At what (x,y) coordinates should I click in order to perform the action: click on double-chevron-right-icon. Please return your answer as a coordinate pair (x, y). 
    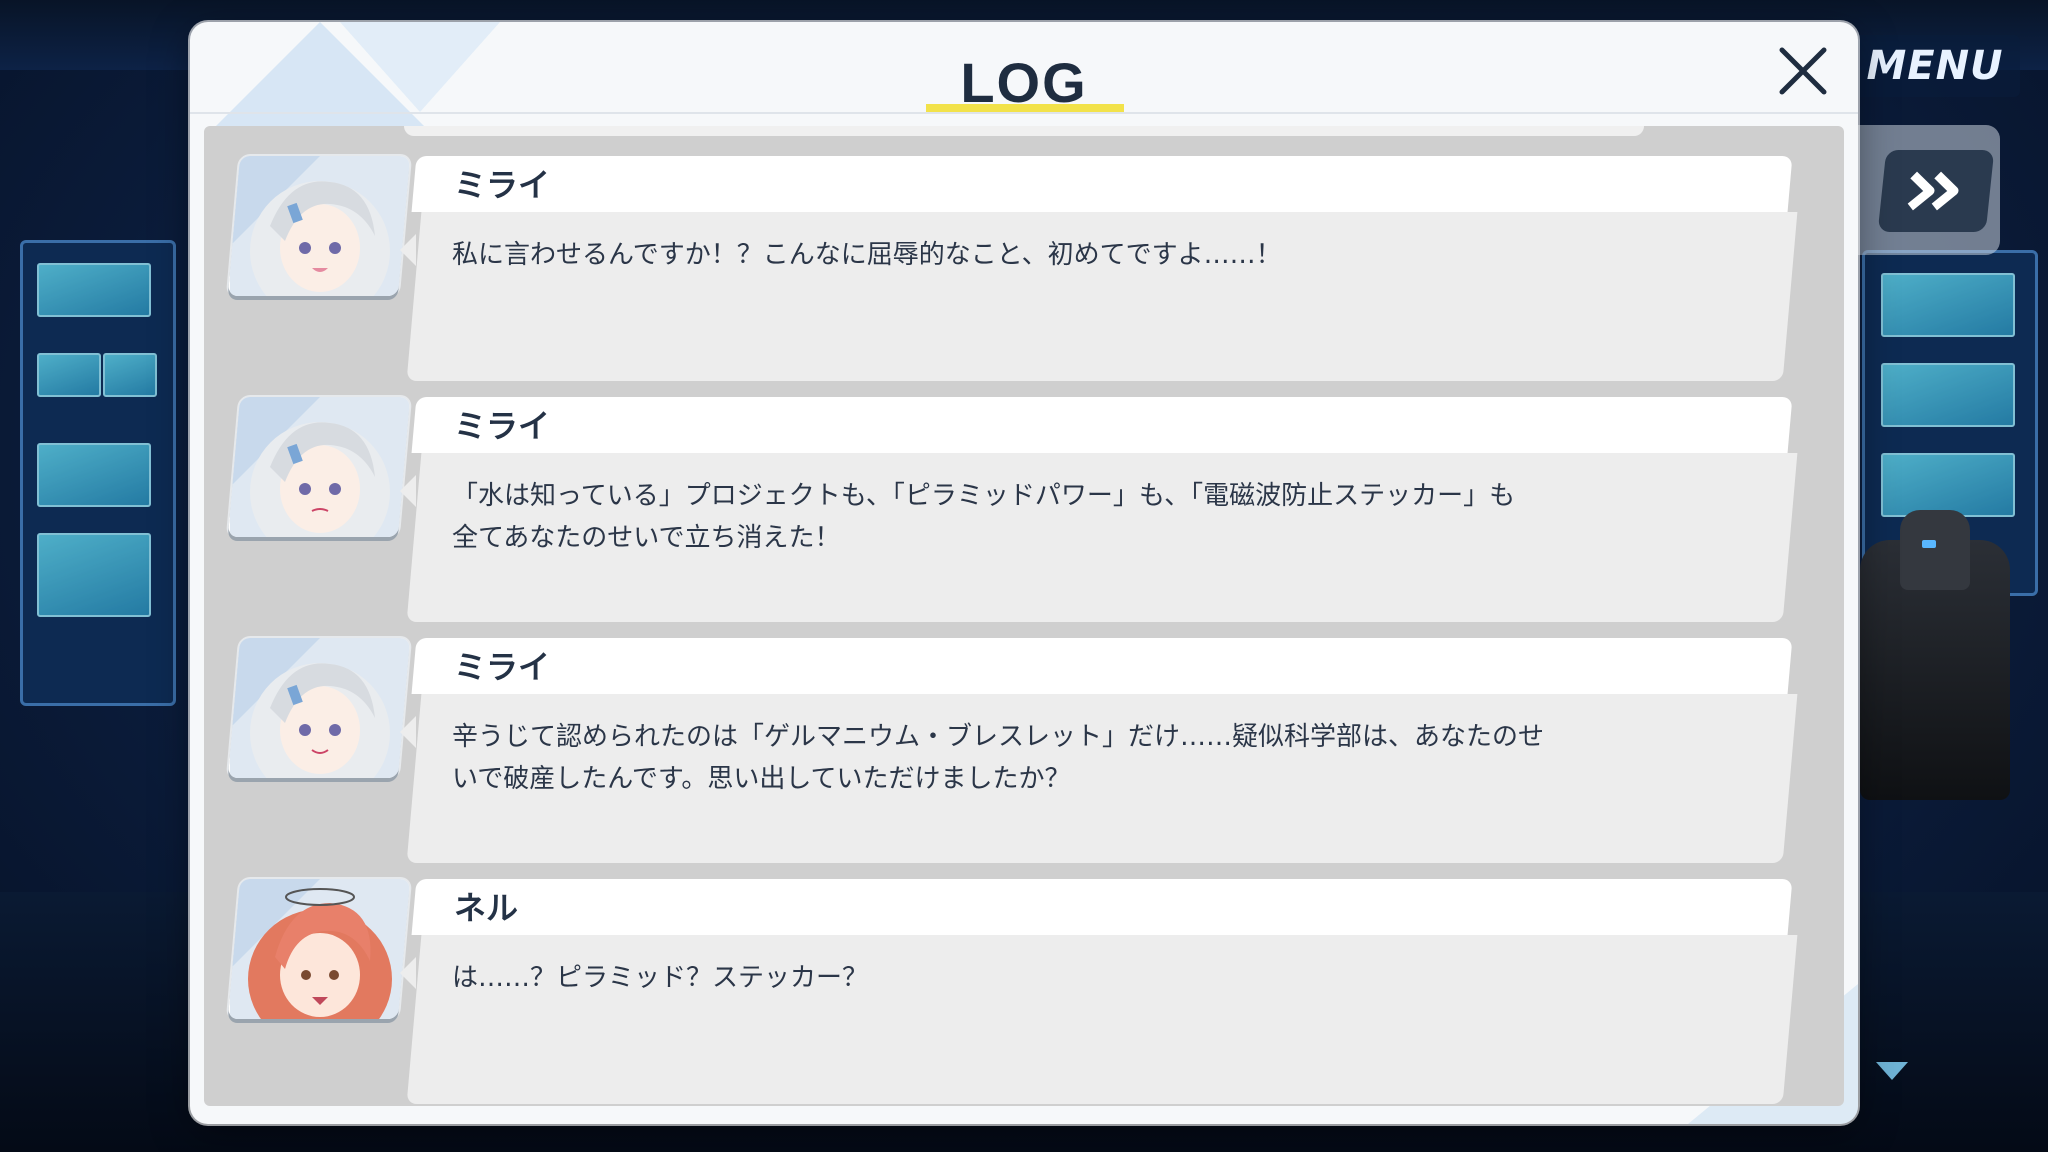
    Looking at the image, I should click on (1933, 191).